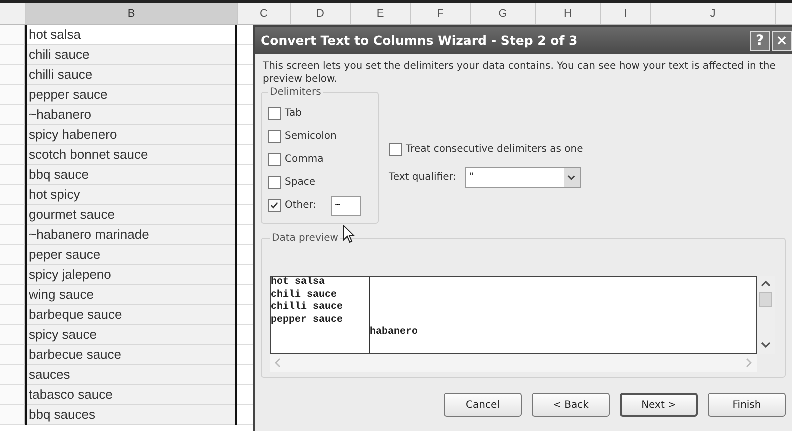 The width and height of the screenshot is (792, 431). I want to click on table-cell: chilli sauce, so click(131, 75).